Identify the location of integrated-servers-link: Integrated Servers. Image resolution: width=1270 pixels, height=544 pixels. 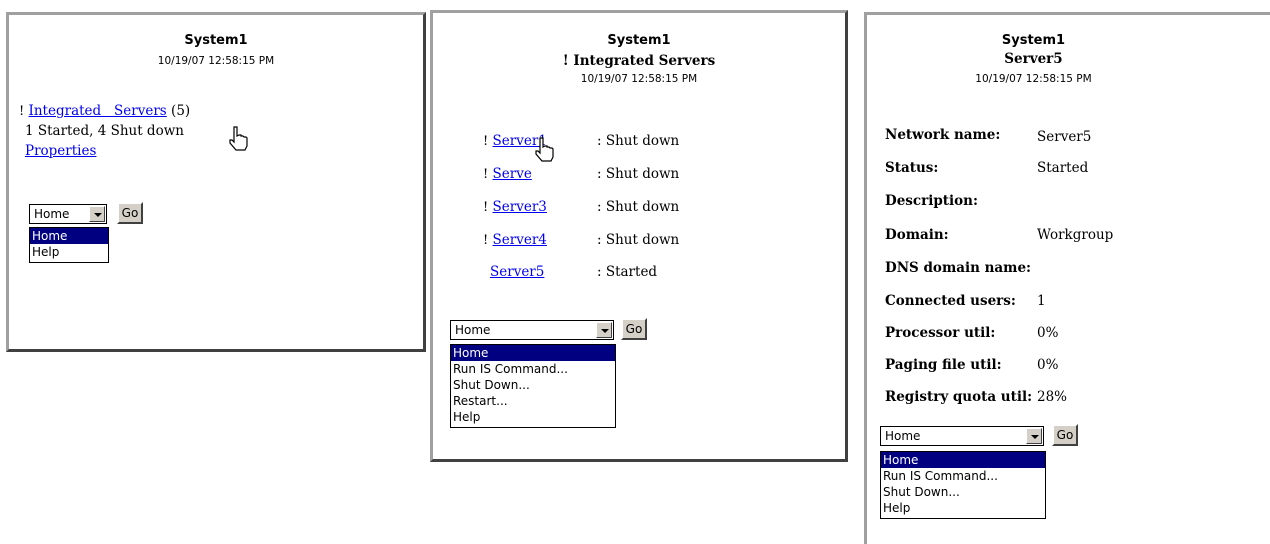
(98, 111).